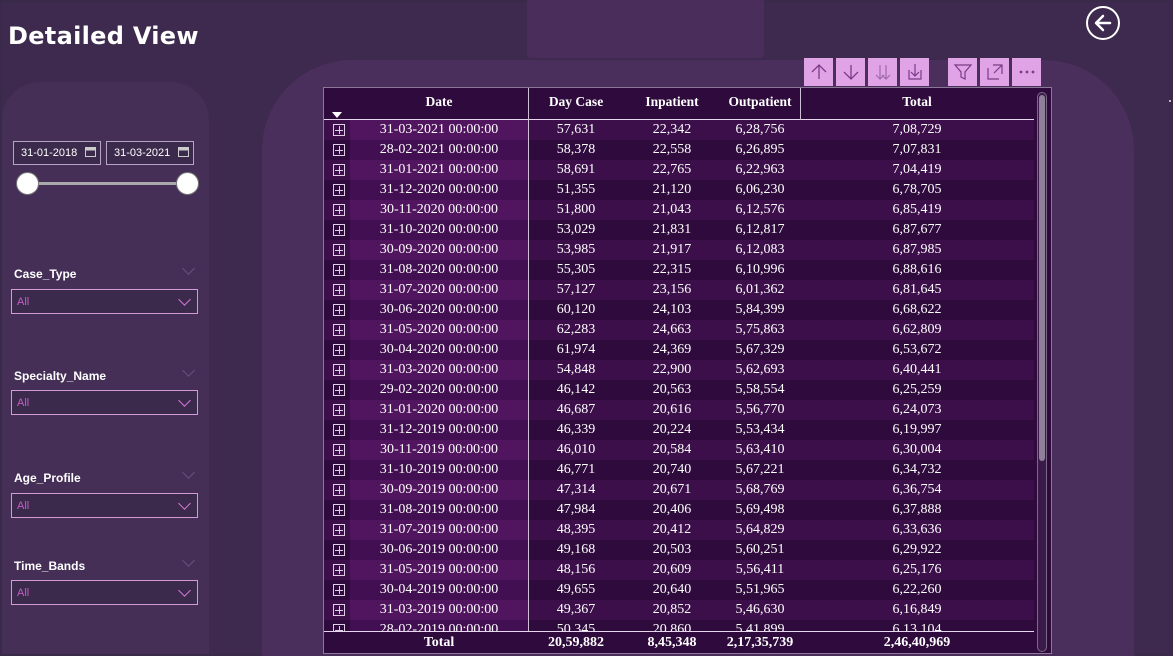 The width and height of the screenshot is (1173, 656). What do you see at coordinates (672, 642) in the screenshot?
I see `total-inpatient: 8,45,348` at bounding box center [672, 642].